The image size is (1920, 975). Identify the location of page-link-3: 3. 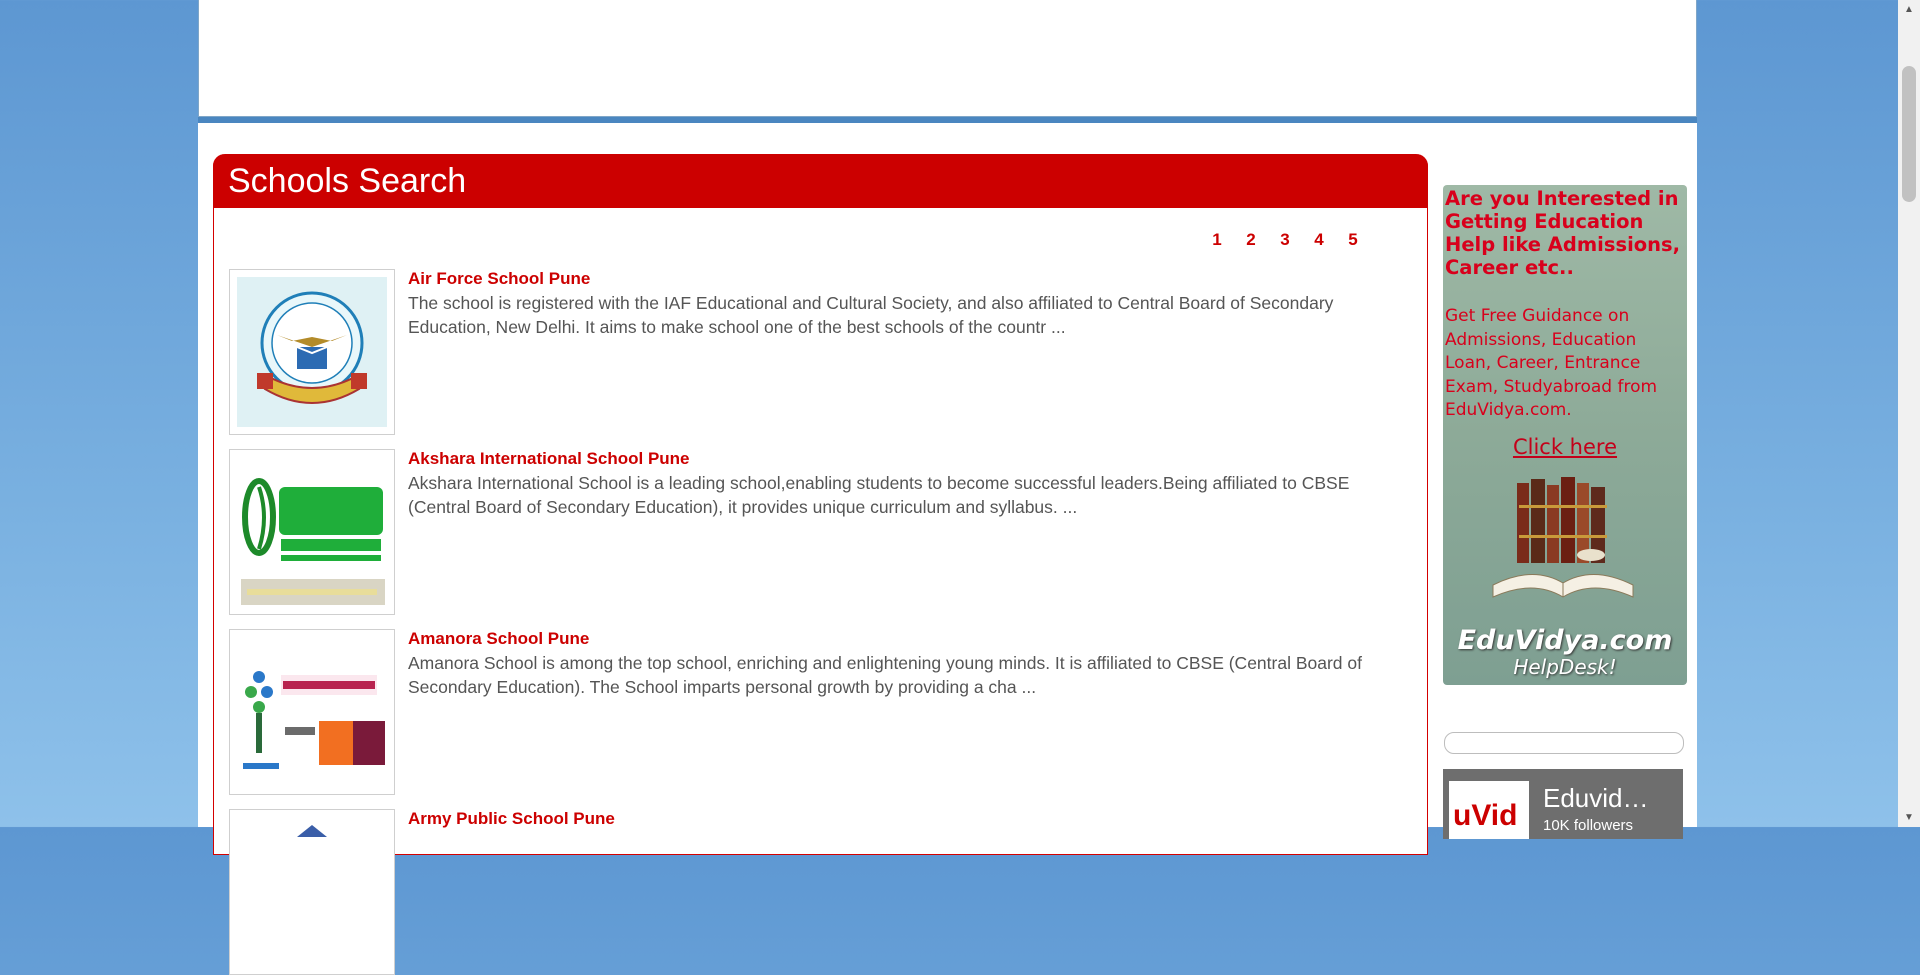
(1285, 240).